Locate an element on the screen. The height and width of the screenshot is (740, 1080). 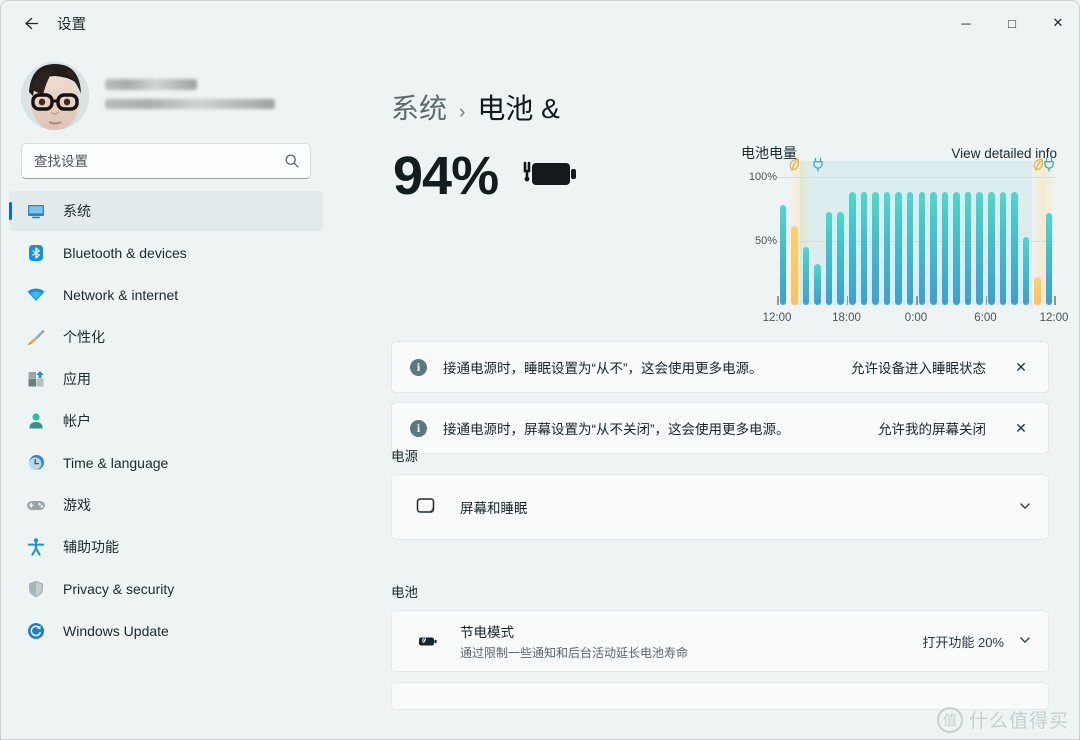
account-header is located at coordinates (166, 88).